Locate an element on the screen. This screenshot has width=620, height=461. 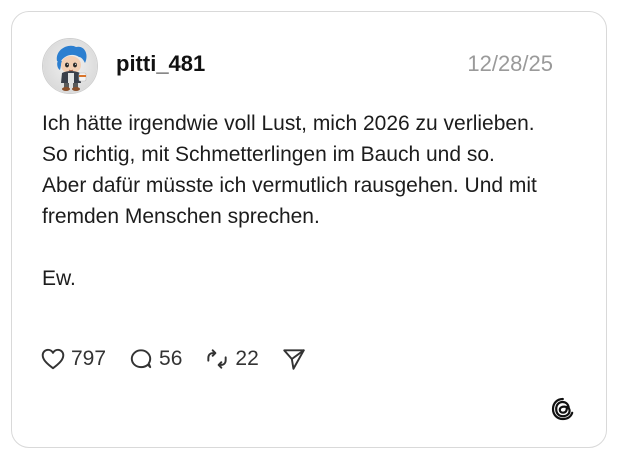
paper-plane-icon is located at coordinates (294, 359).